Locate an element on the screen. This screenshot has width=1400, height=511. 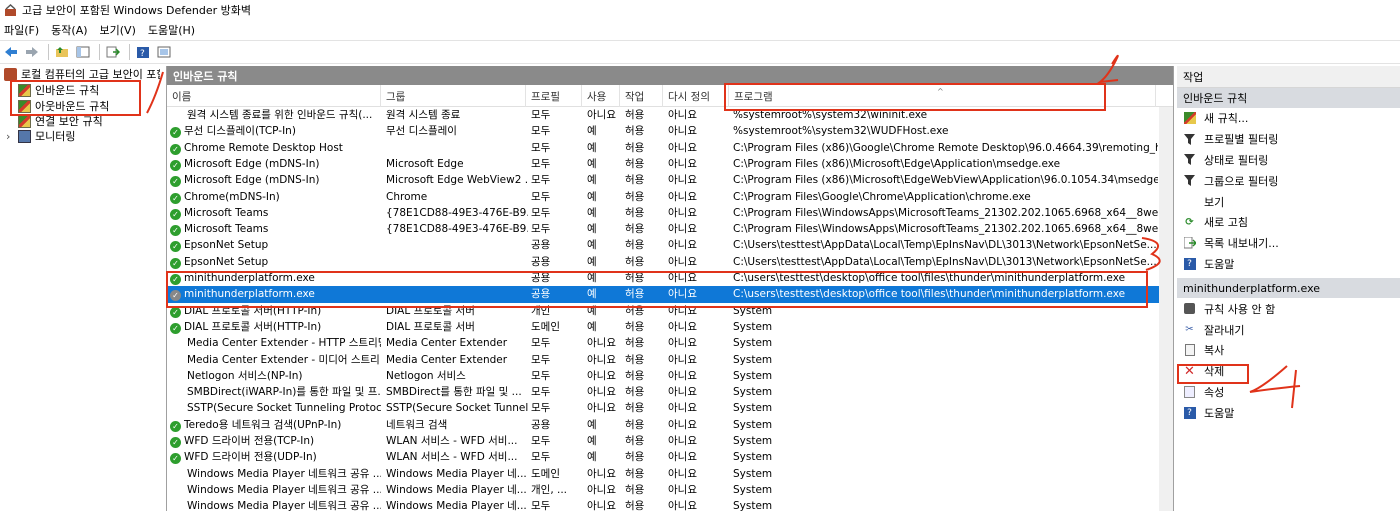
col-group: 그룹 is located at coordinates (453, 96).